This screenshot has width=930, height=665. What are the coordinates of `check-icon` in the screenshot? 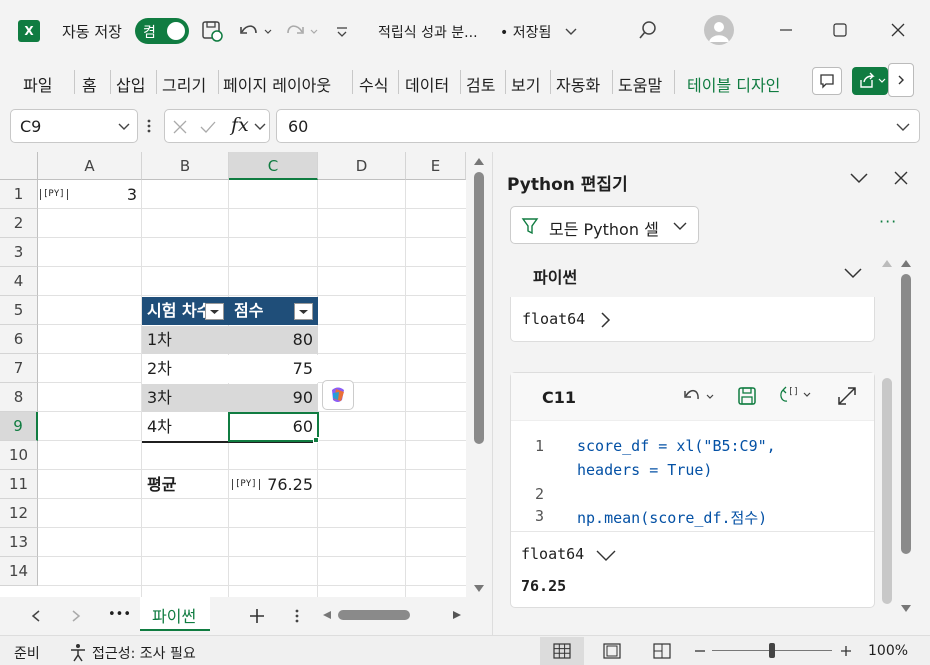 It's located at (208, 127).